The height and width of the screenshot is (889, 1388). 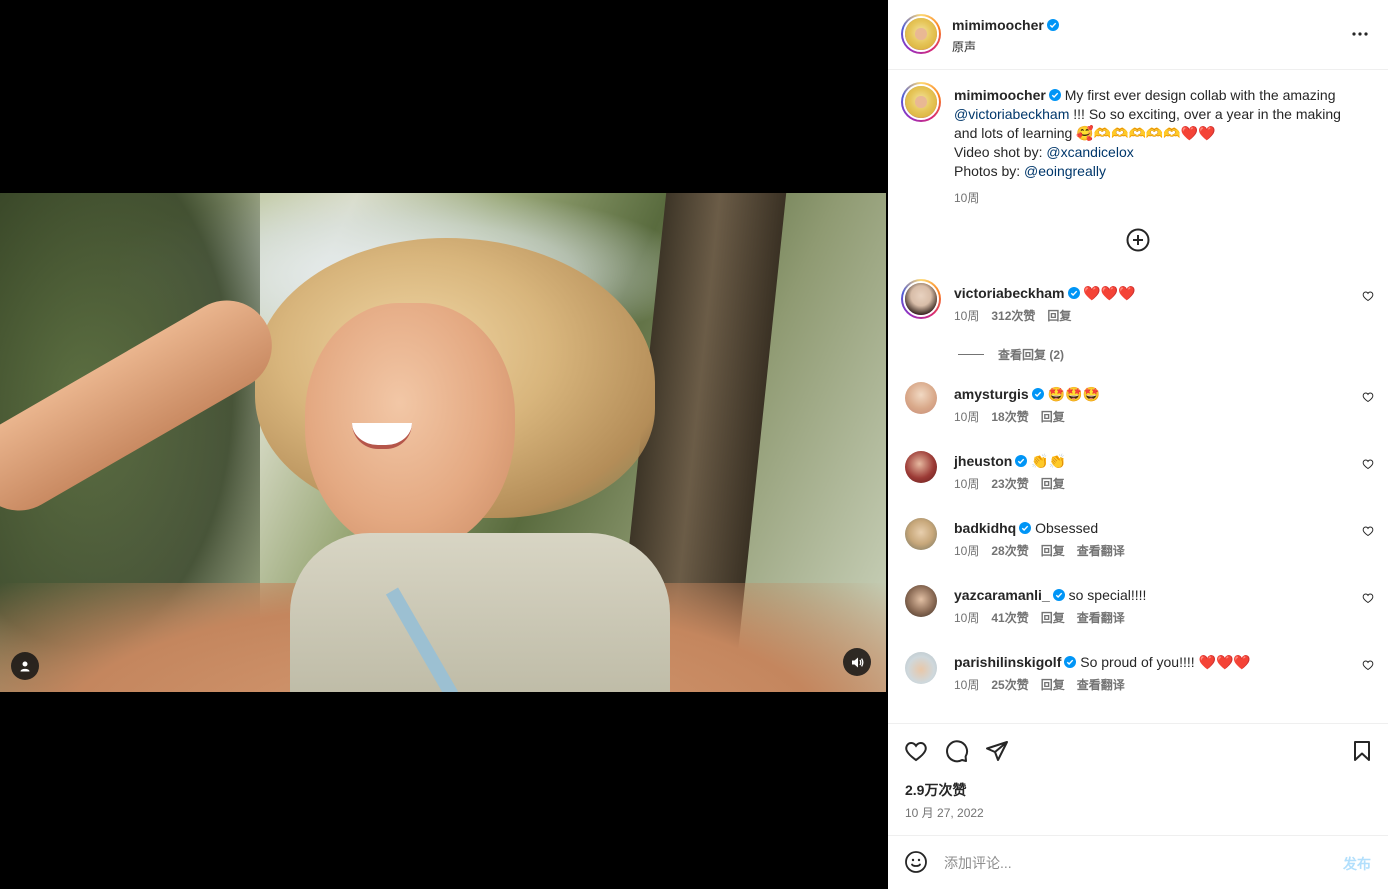 What do you see at coordinates (991, 394) in the screenshot?
I see `comment-username: amysturgis` at bounding box center [991, 394].